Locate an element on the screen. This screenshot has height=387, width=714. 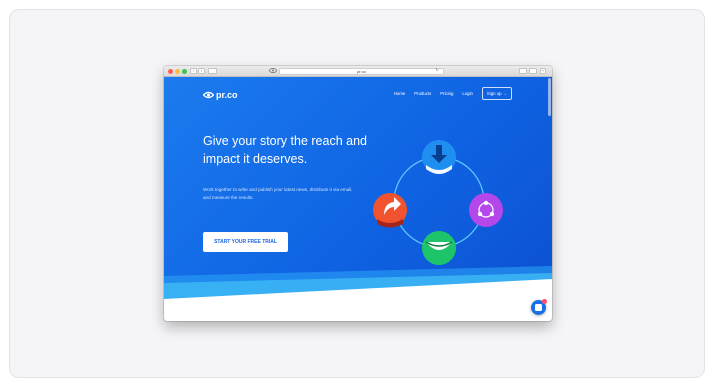
top-nav: Home Products Pricing Login Sign up → is located at coordinates (453, 93).